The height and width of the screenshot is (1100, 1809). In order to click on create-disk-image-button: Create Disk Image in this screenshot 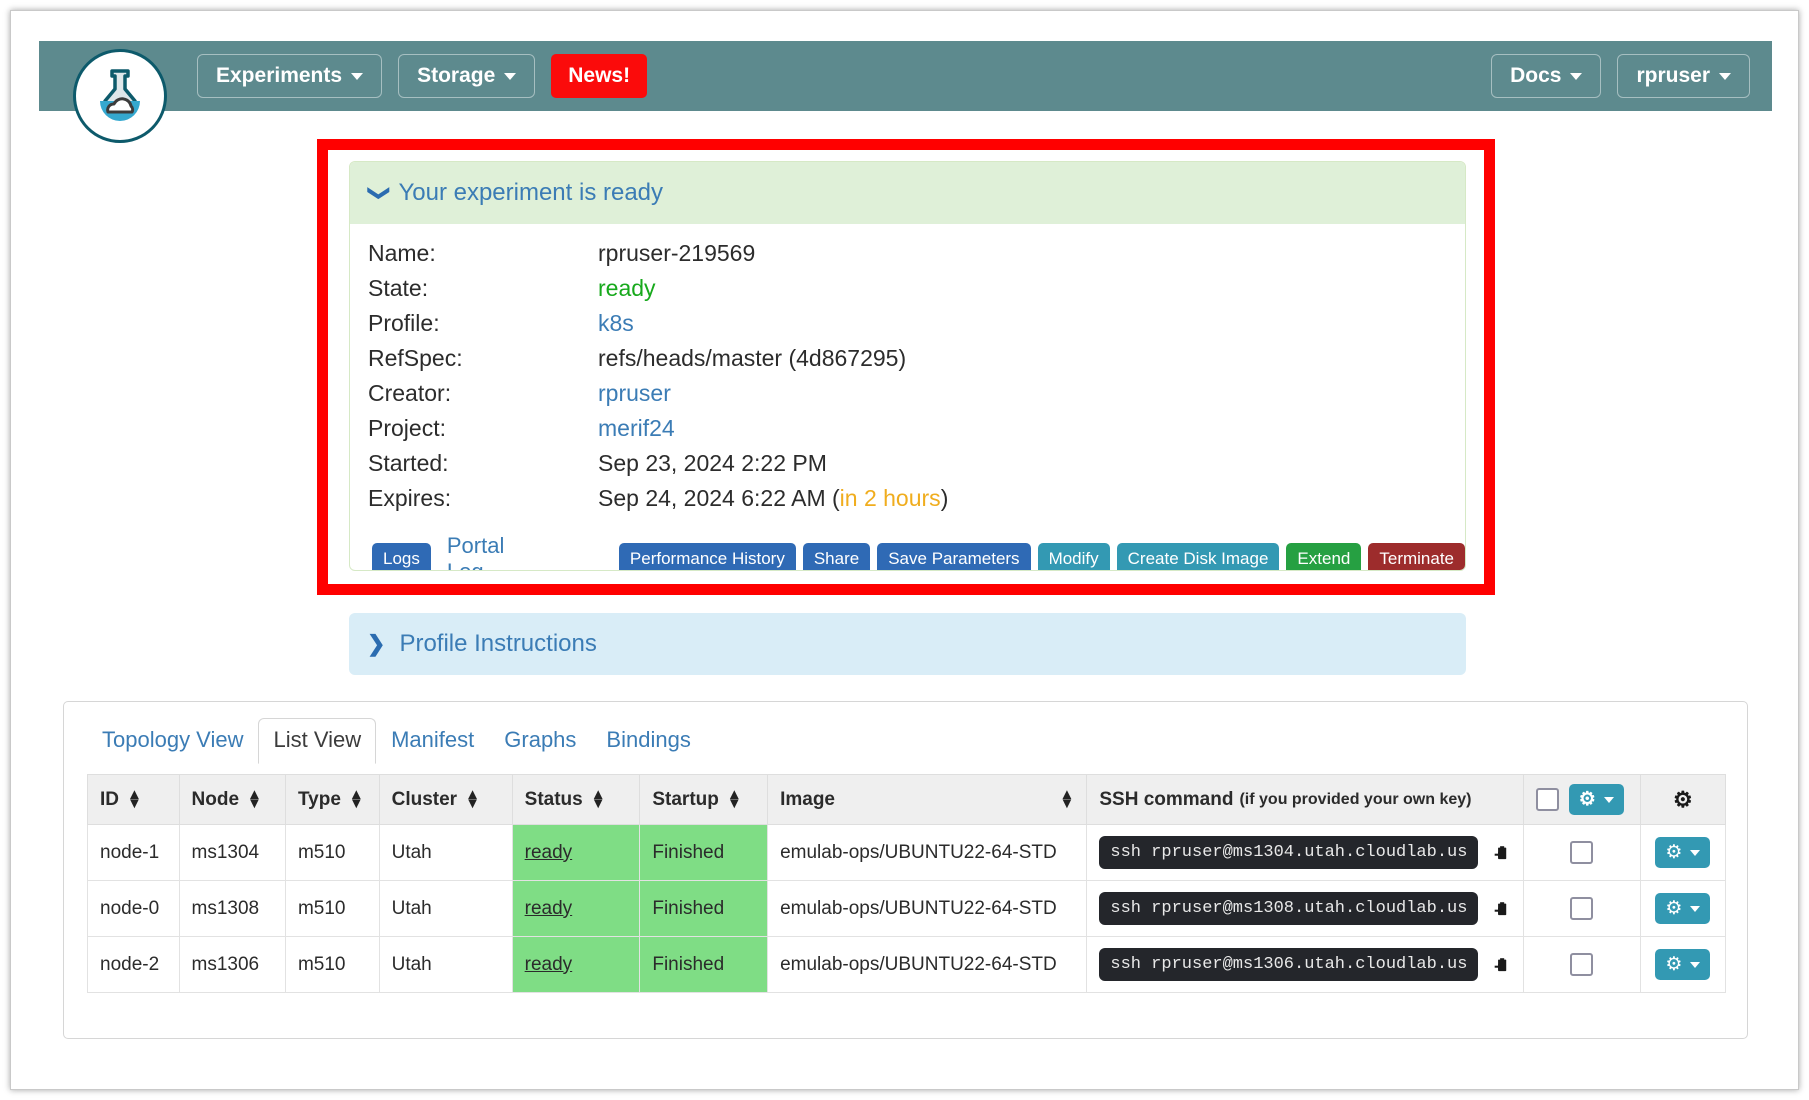, I will do `click(1198, 556)`.